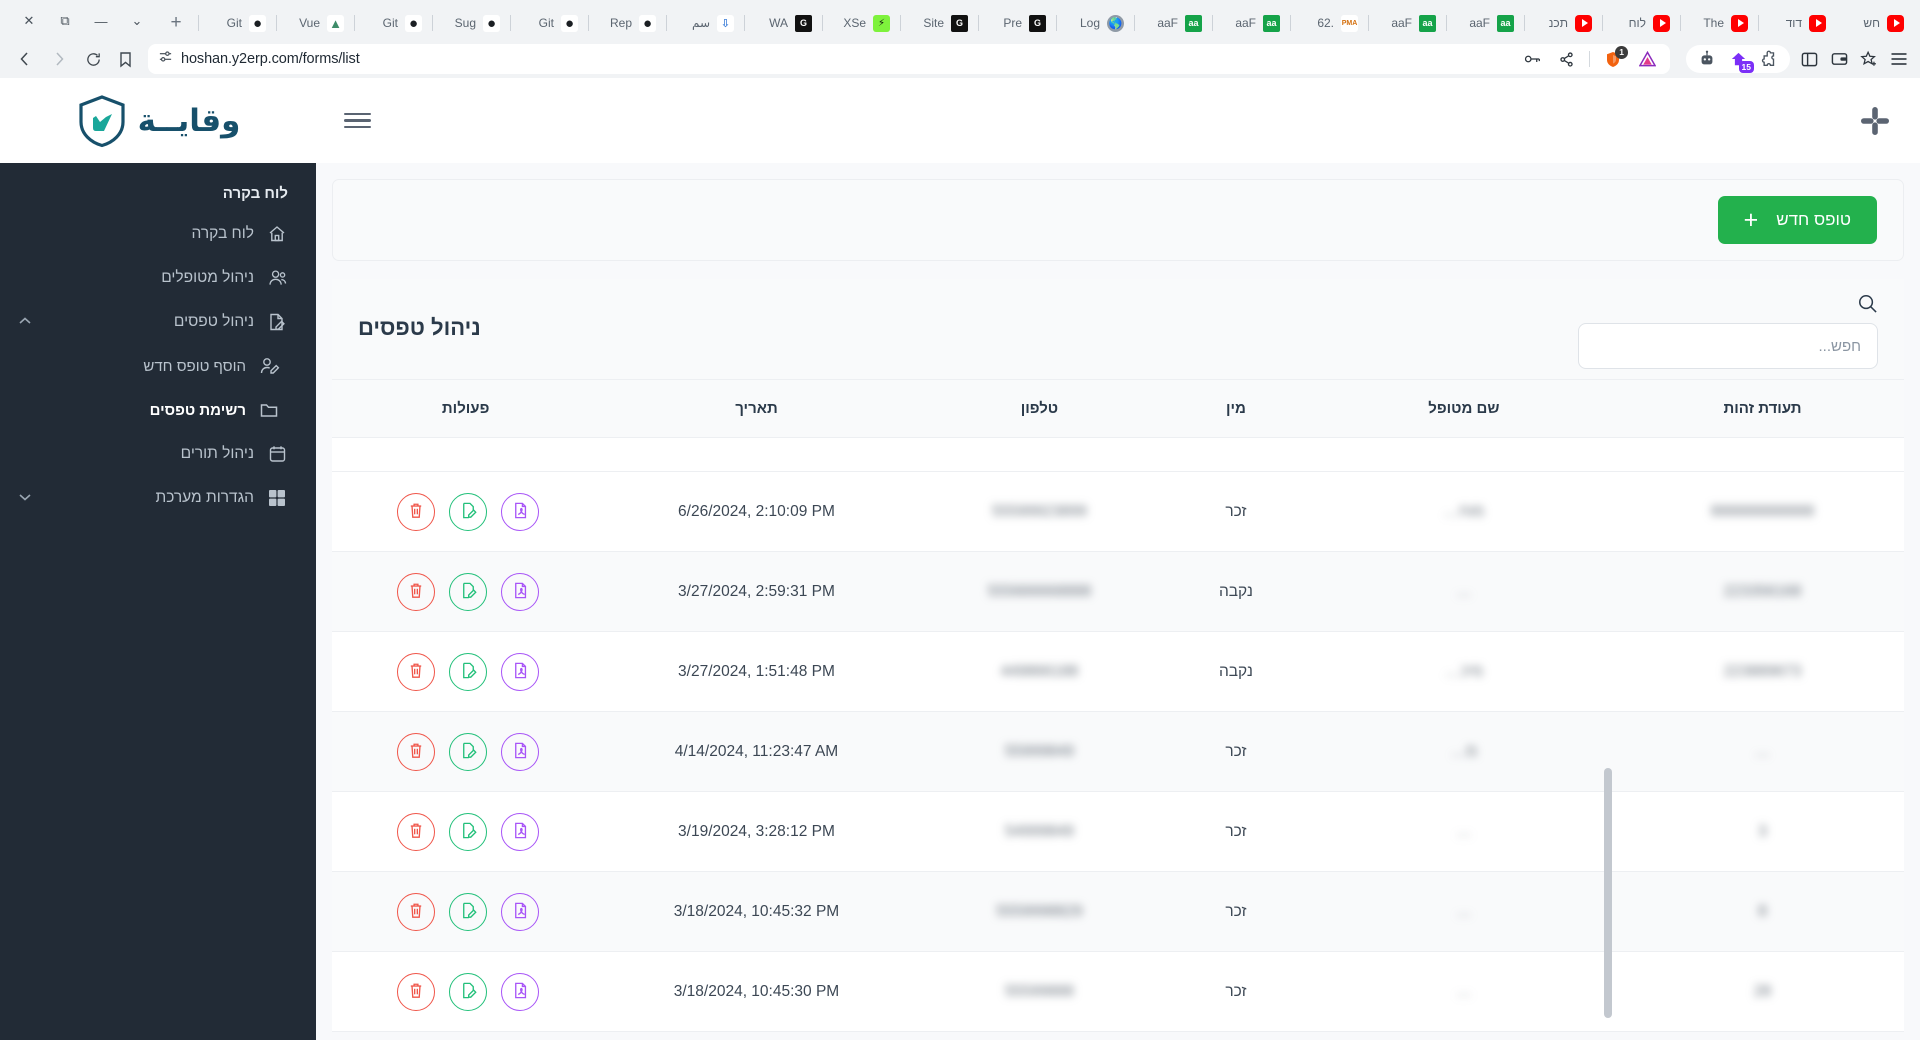  Describe the element at coordinates (1118, 751) in the screenshot. I see `table-row: … מ… זכר 55999849 4/14/2024, 11:23:47 AM` at that location.